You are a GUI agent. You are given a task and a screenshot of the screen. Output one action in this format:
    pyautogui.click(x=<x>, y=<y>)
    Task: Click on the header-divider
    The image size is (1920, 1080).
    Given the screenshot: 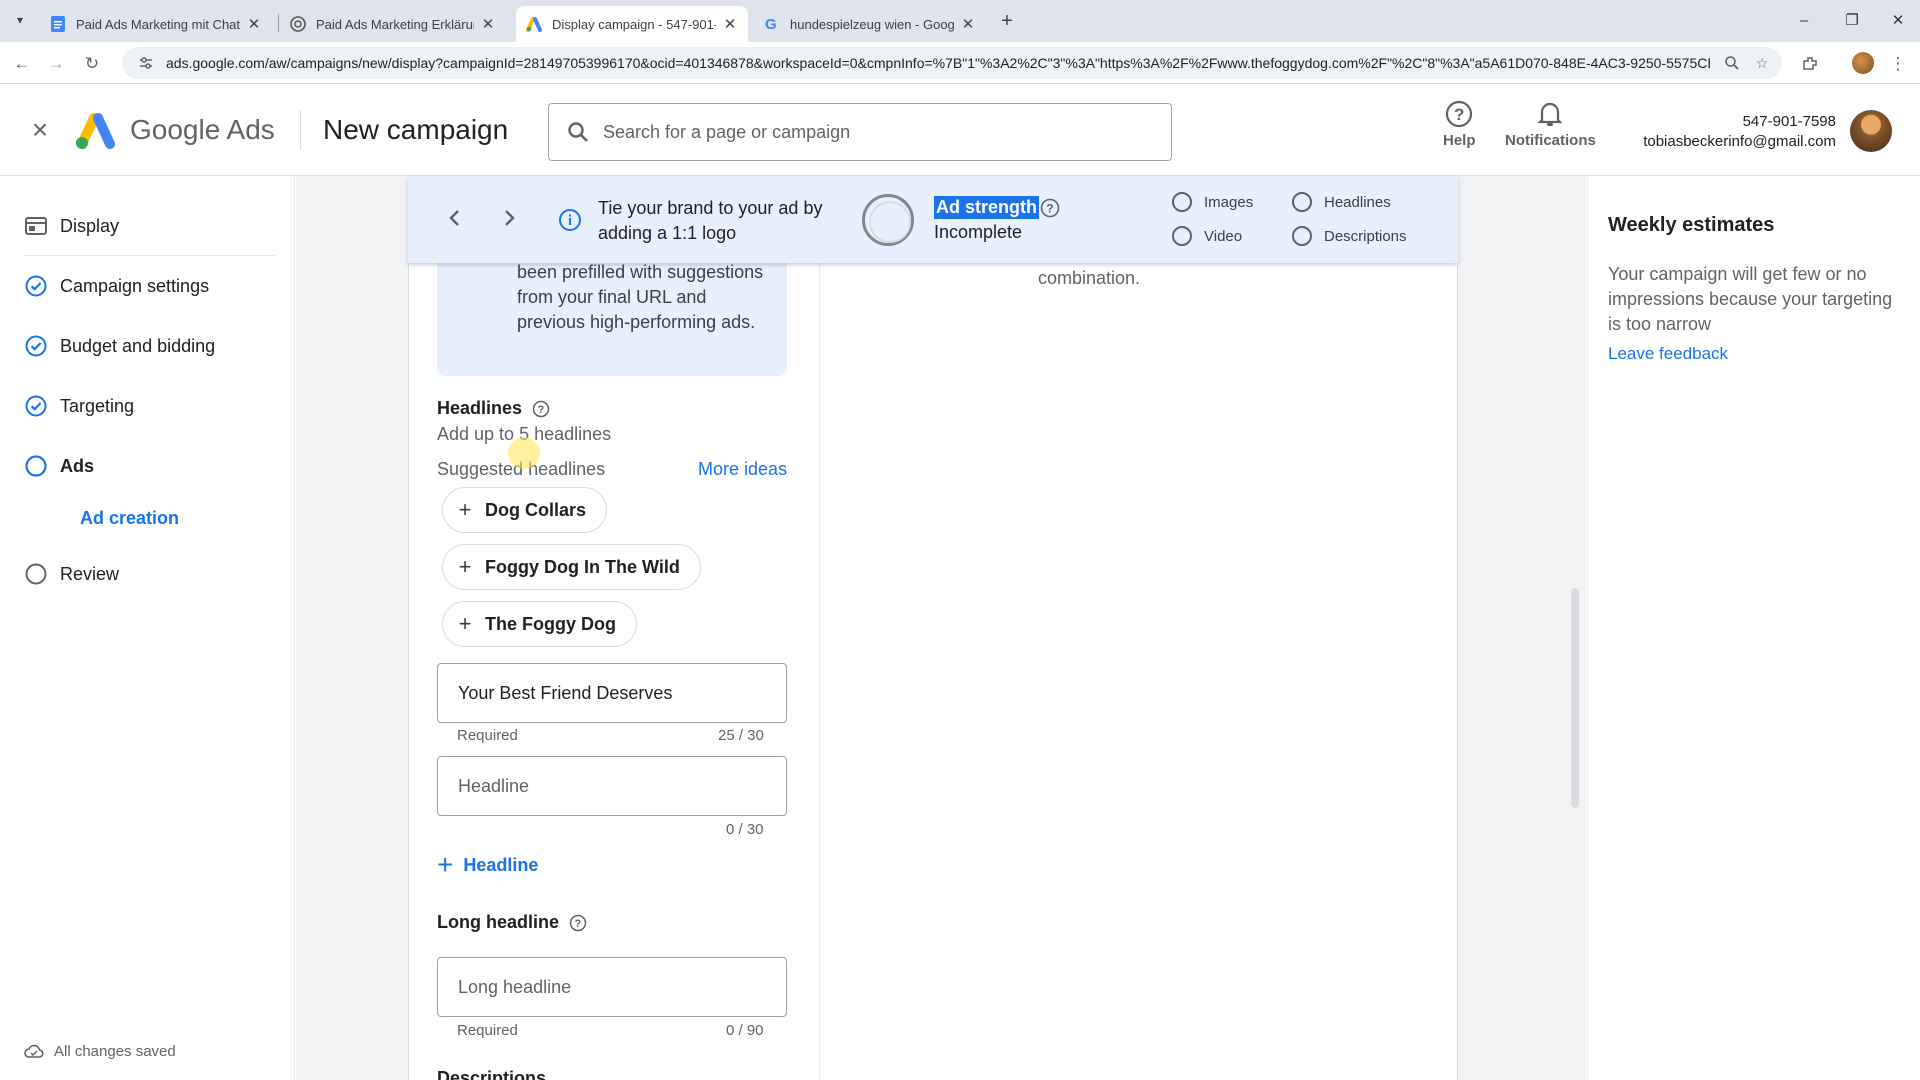 What is the action you would take?
    pyautogui.click(x=300, y=130)
    